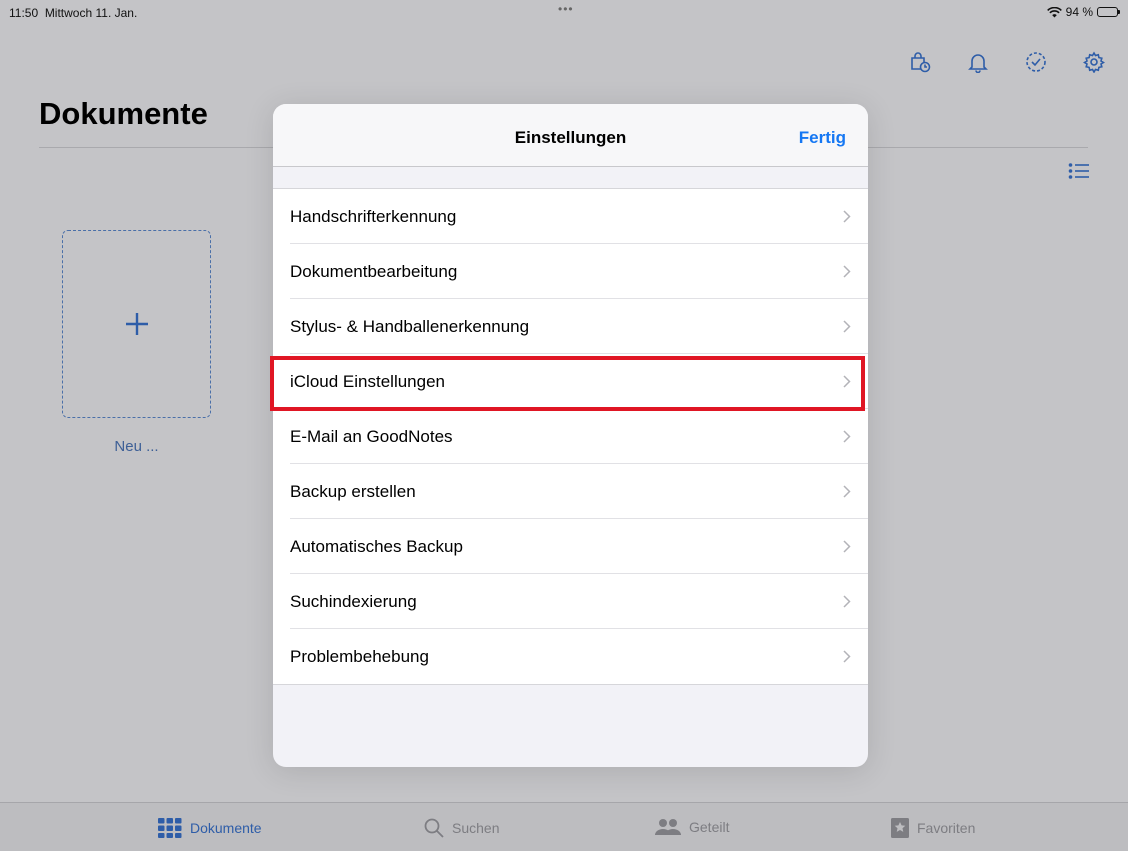 This screenshot has height=851, width=1128. Describe the element at coordinates (668, 827) in the screenshot. I see `people-icon` at that location.